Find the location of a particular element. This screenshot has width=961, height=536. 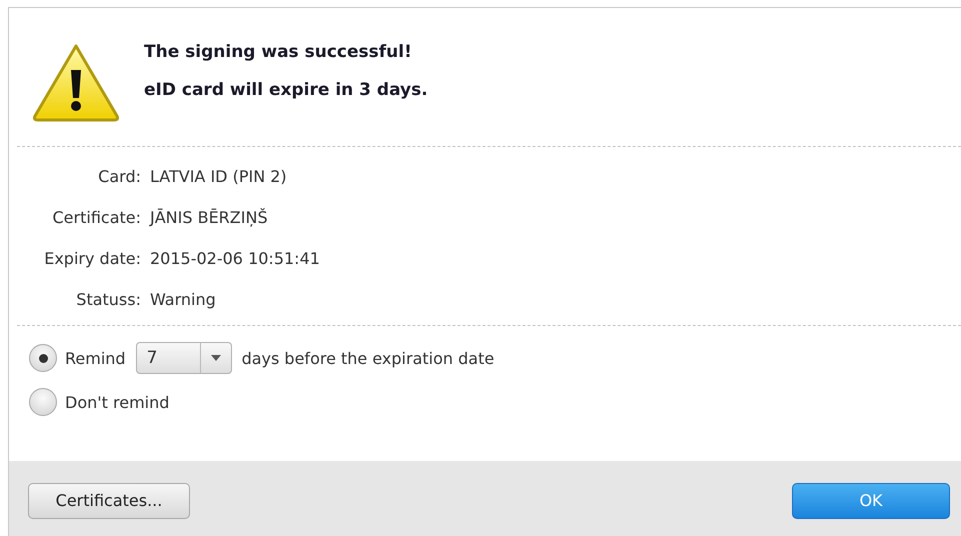

radio-label: Don't remind is located at coordinates (117, 402).